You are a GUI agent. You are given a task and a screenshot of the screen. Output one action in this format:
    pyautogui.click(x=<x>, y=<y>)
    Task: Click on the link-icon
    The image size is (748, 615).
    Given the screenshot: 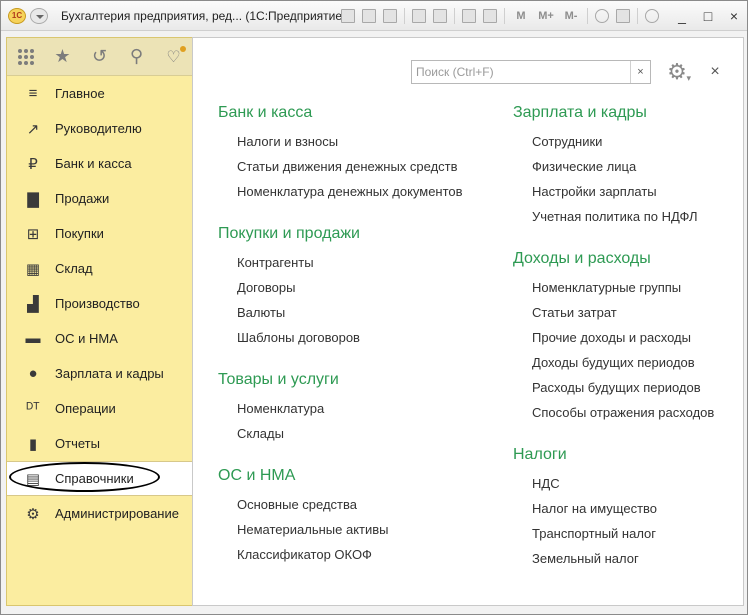 What is the action you would take?
    pyautogui.click(x=440, y=16)
    